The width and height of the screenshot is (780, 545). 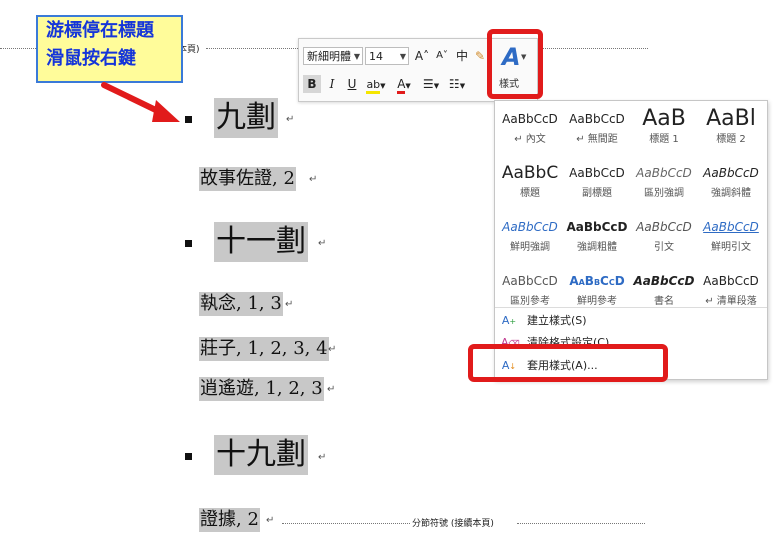 What do you see at coordinates (664, 247) in the screenshot?
I see `style-name: 引文` at bounding box center [664, 247].